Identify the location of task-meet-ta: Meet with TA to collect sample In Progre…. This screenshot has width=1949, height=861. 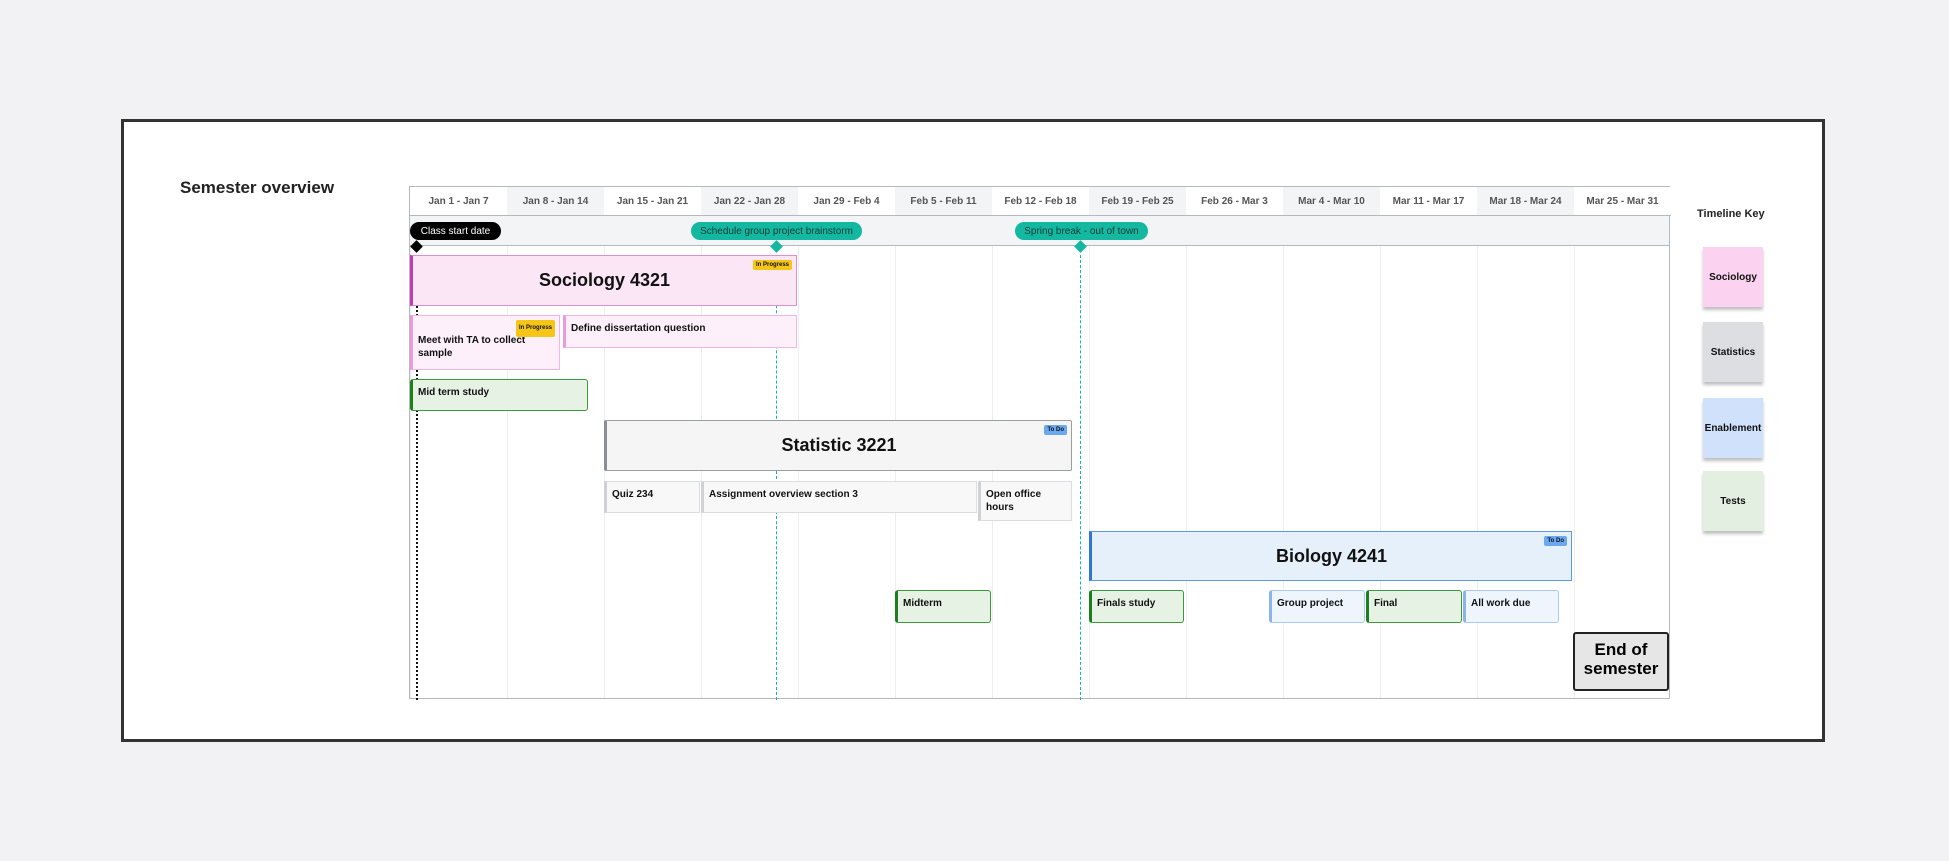
(485, 342).